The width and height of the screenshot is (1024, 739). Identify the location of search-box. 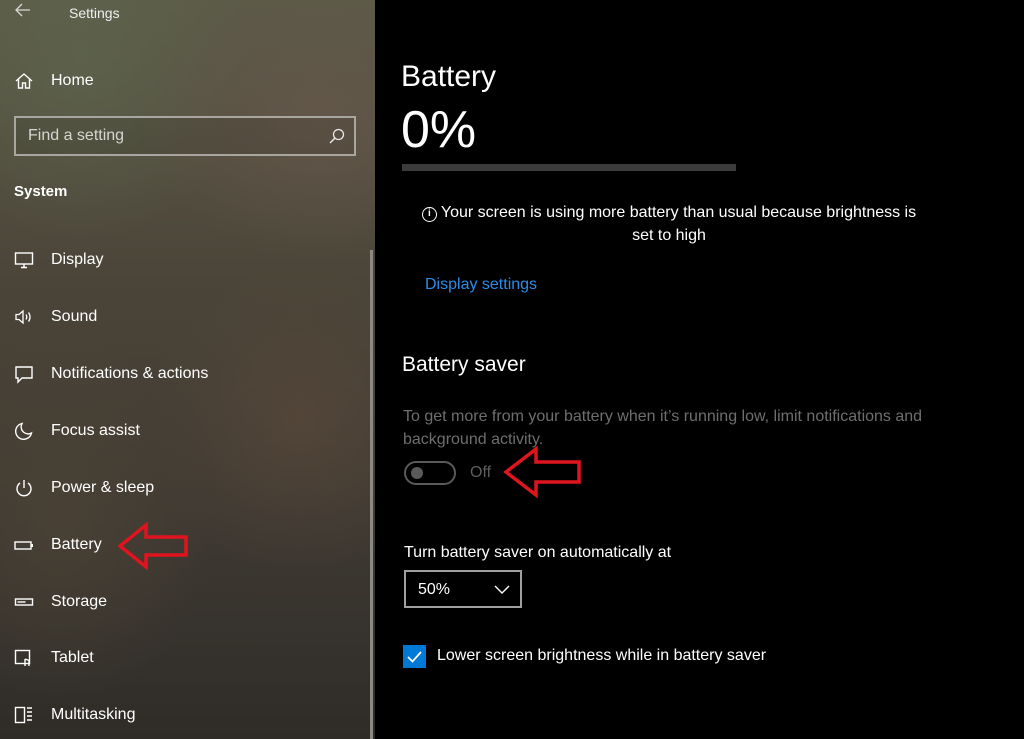
(185, 136).